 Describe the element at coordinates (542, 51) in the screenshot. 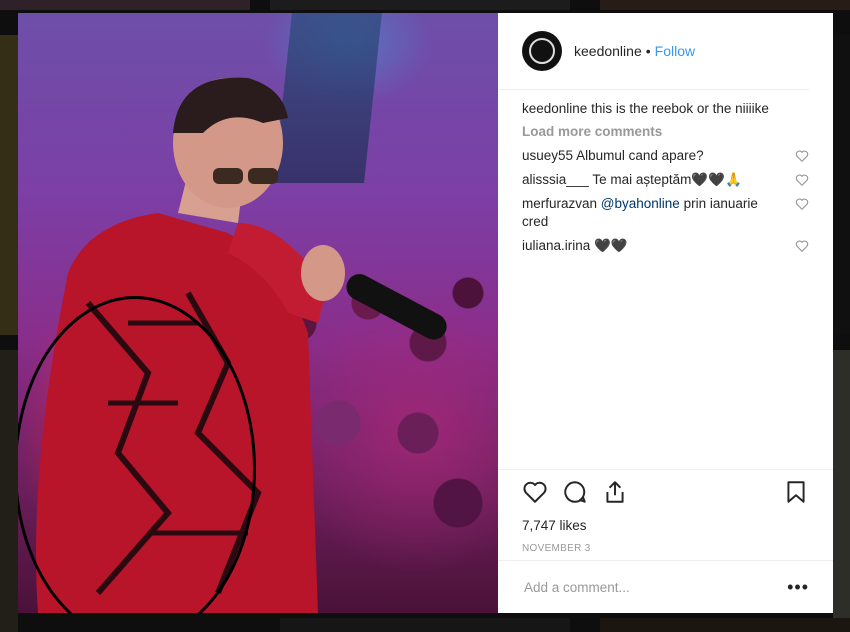

I see `profile-avatar` at that location.